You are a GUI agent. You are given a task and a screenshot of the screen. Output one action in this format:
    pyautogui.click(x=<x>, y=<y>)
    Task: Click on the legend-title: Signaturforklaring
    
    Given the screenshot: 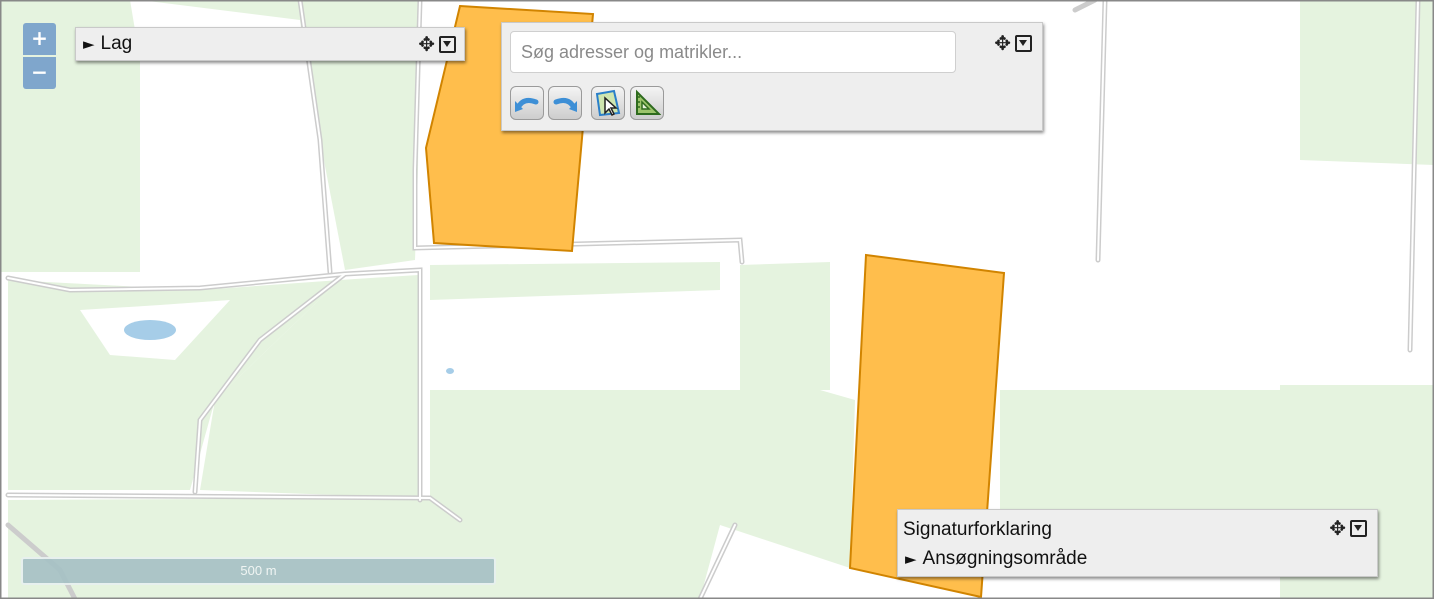 What is the action you would take?
    pyautogui.click(x=977, y=529)
    